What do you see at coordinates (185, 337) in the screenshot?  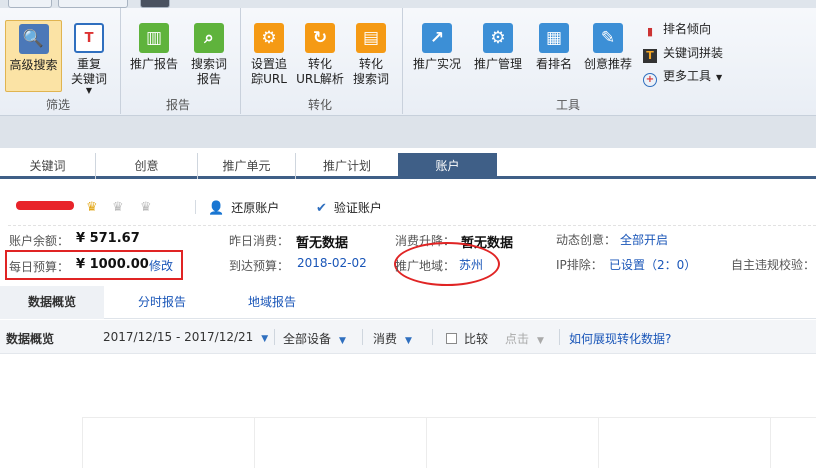 I see `date-range-picker: 2017/12/15 - 2017/12/21 ▼` at bounding box center [185, 337].